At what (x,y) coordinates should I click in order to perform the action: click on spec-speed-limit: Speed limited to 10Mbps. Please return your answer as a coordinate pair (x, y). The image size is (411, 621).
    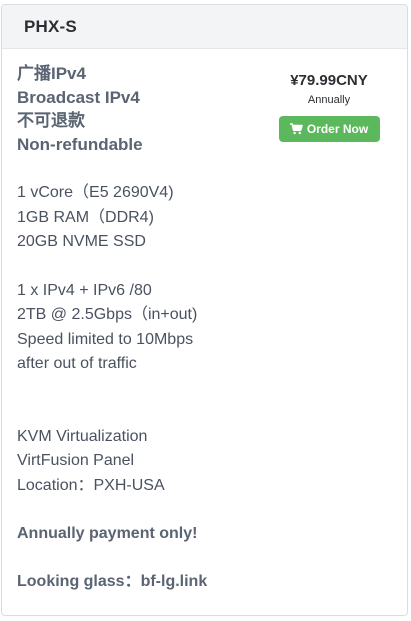
    Looking at the image, I should click on (105, 339).